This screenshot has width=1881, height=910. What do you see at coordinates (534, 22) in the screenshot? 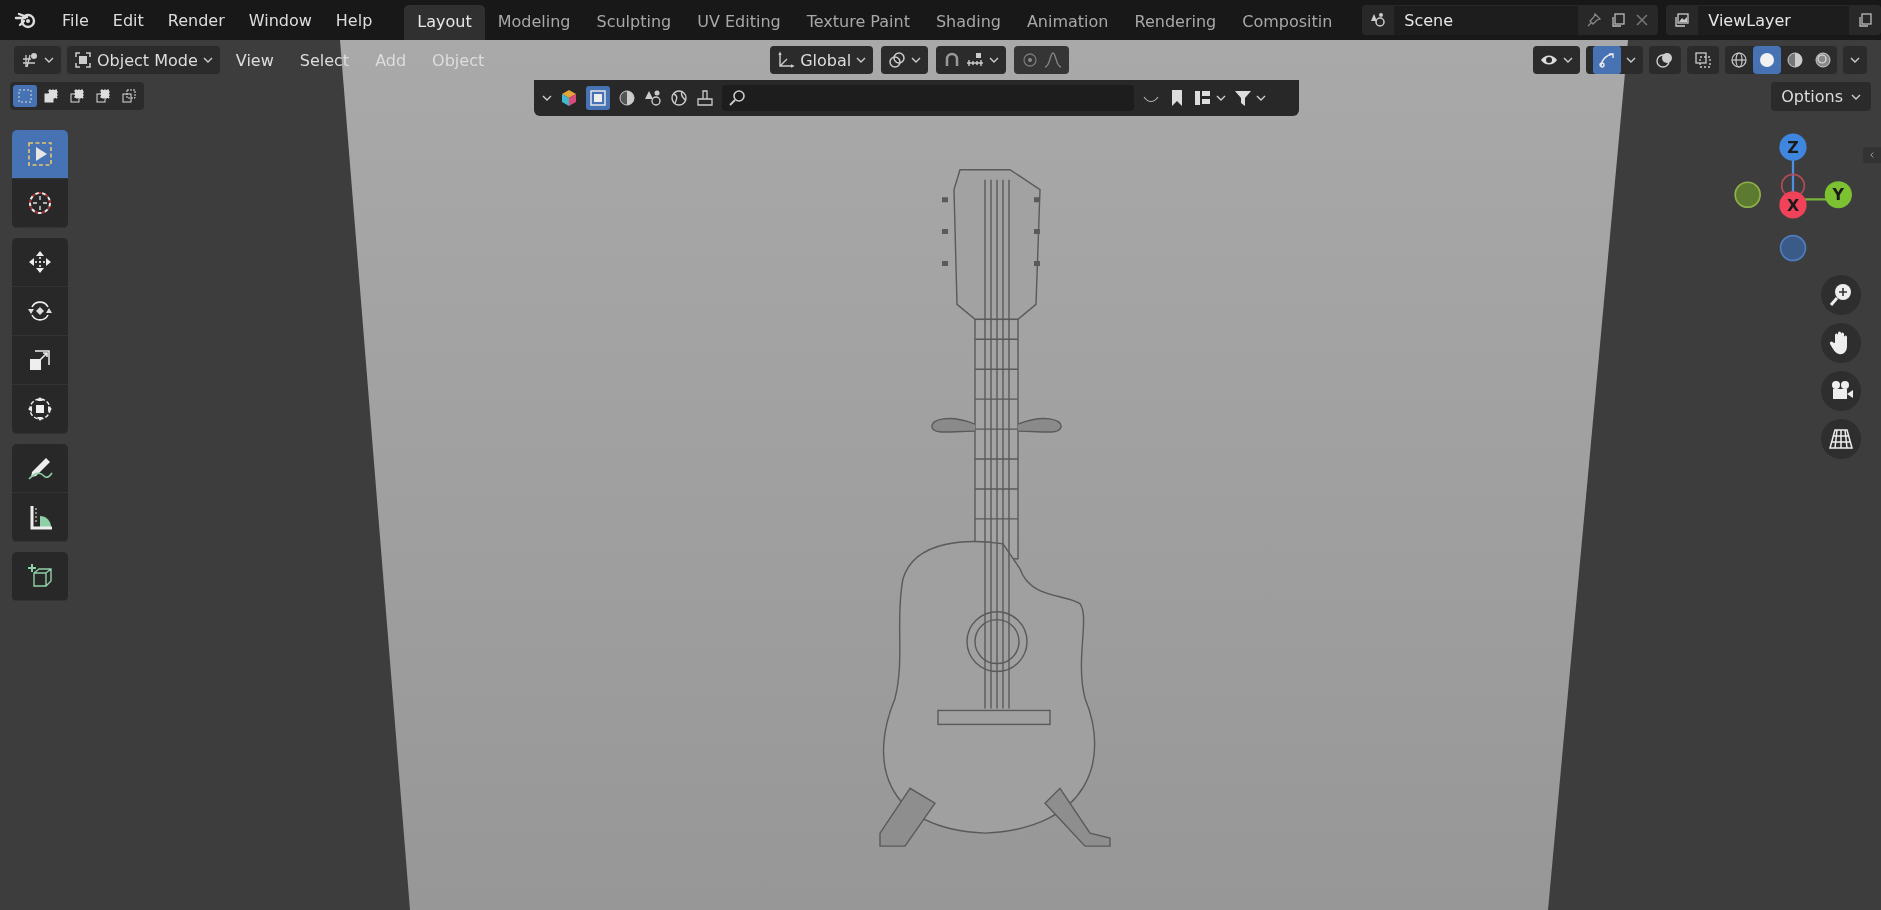
I see `workspace-tab: Modeling` at bounding box center [534, 22].